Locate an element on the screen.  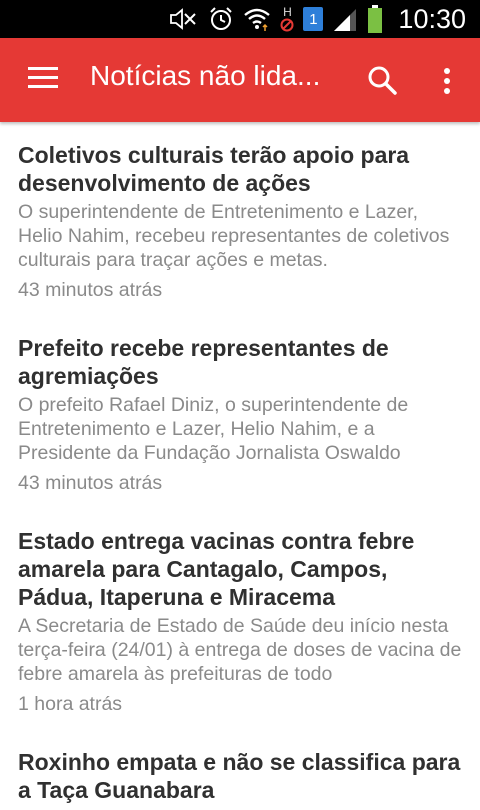
search-icon is located at coordinates (383, 81).